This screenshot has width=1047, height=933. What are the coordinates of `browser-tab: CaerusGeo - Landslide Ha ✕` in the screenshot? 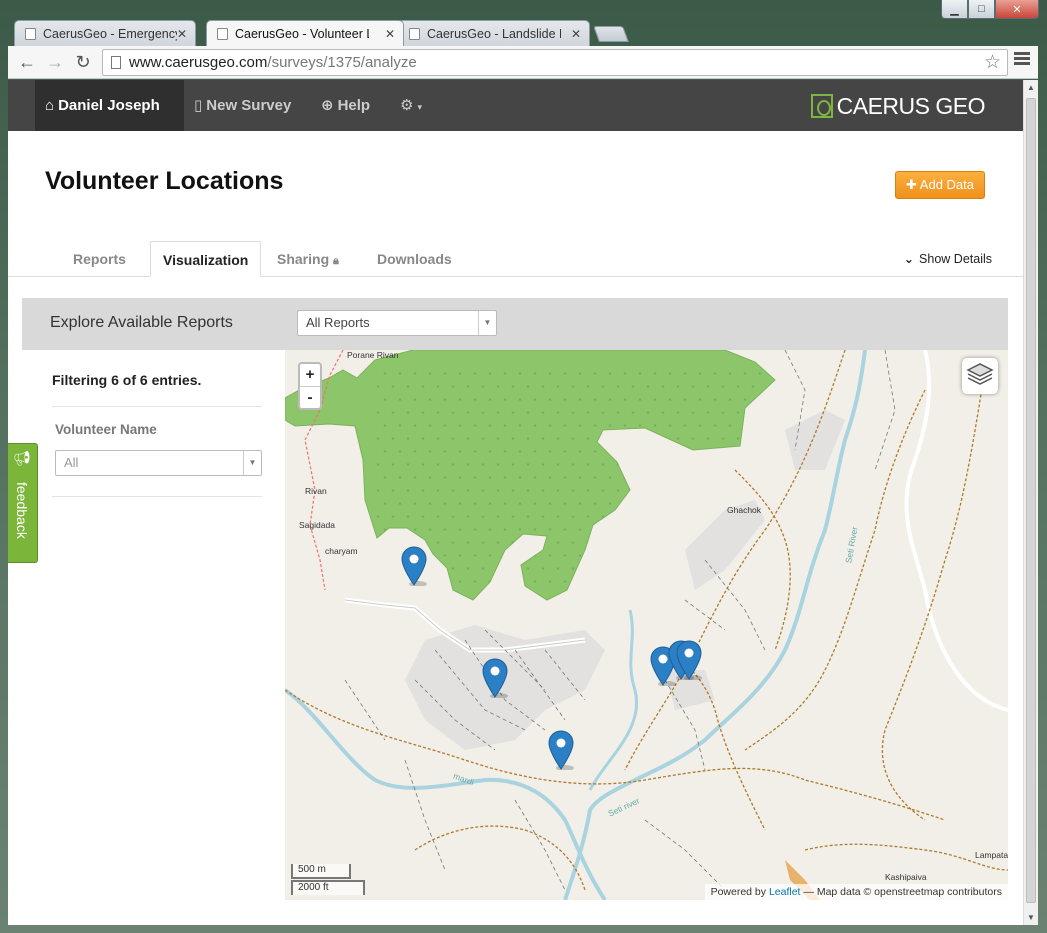 It's located at (494, 33).